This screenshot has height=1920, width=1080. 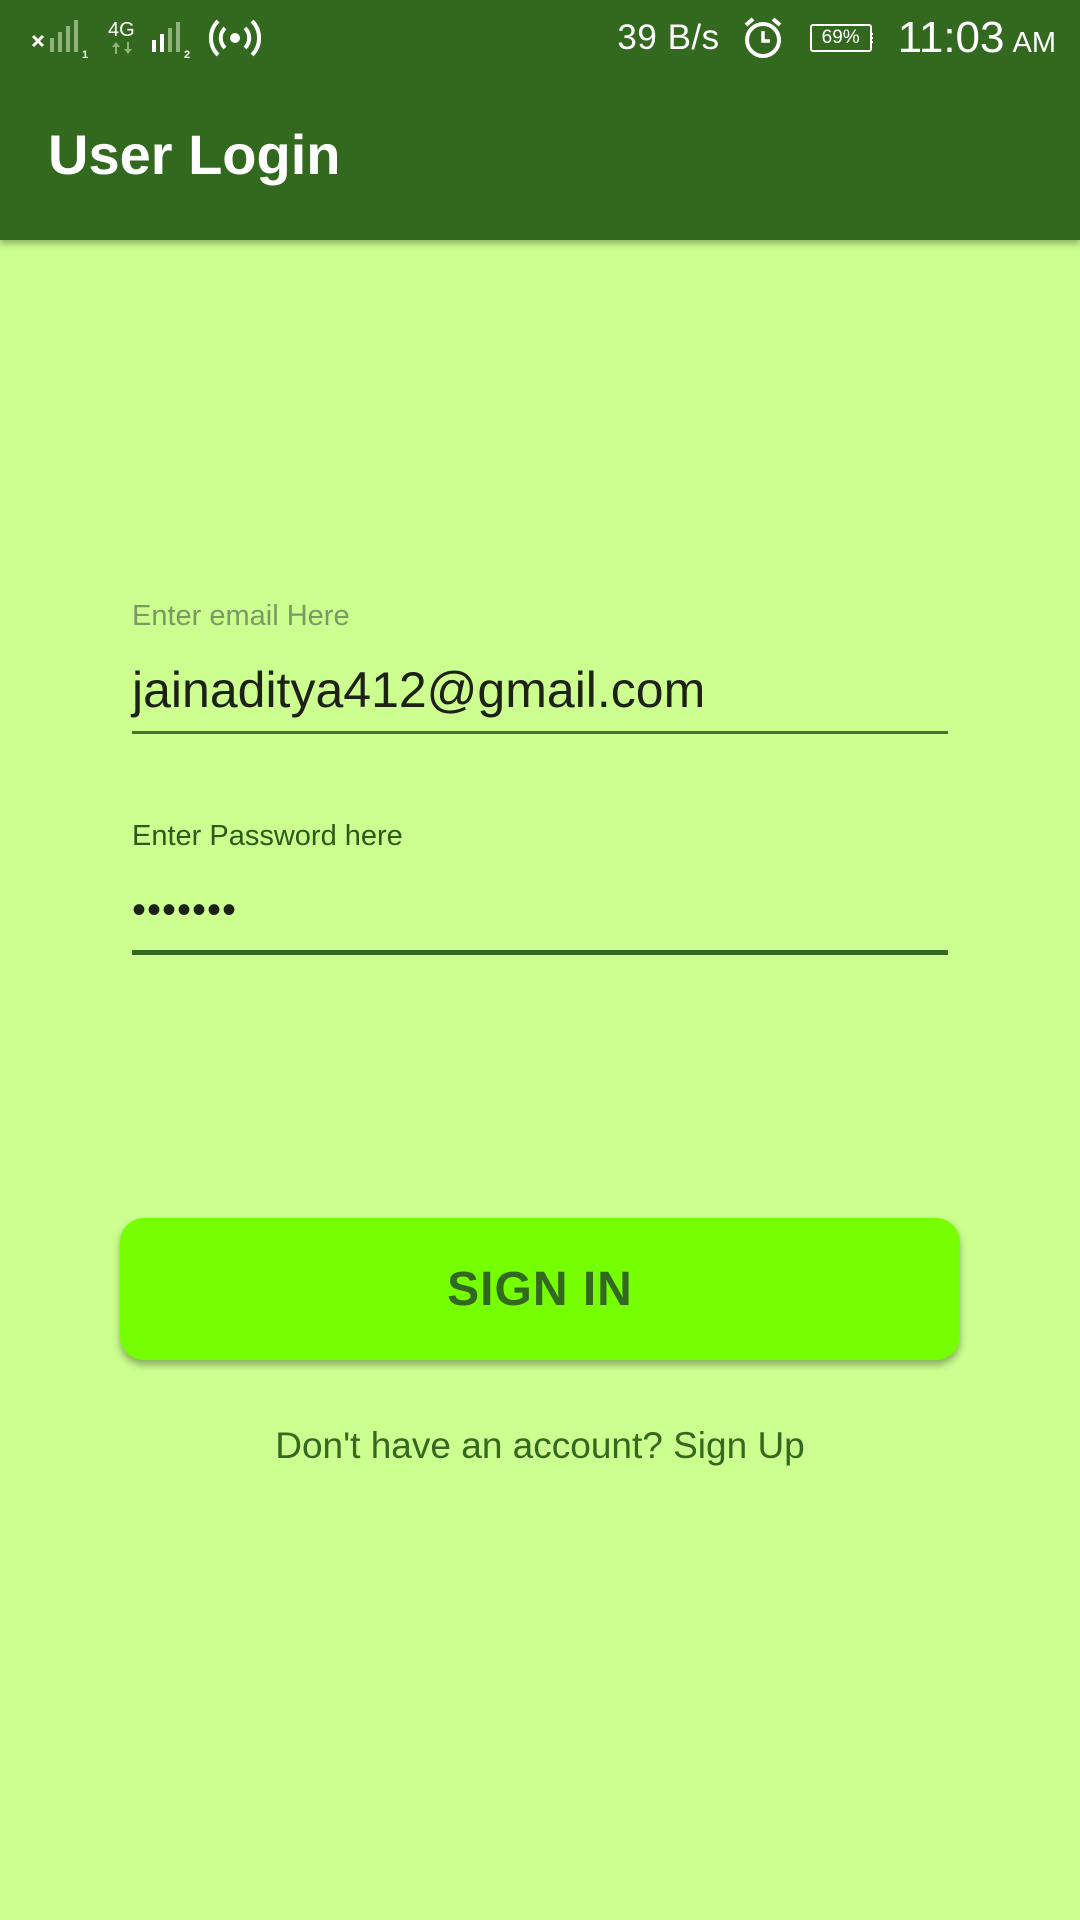 I want to click on hotspot-icon, so click(x=235, y=38).